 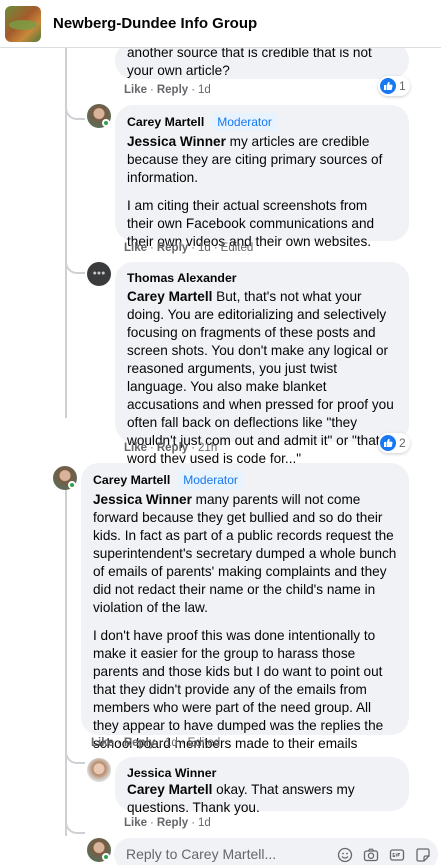 I want to click on comment-text-line: your own article?, so click(x=178, y=70).